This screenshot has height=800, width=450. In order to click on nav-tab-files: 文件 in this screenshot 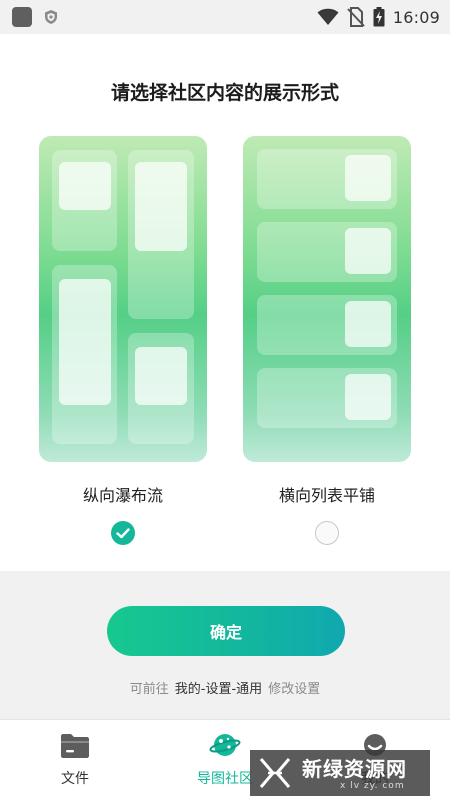, I will do `click(75, 760)`.